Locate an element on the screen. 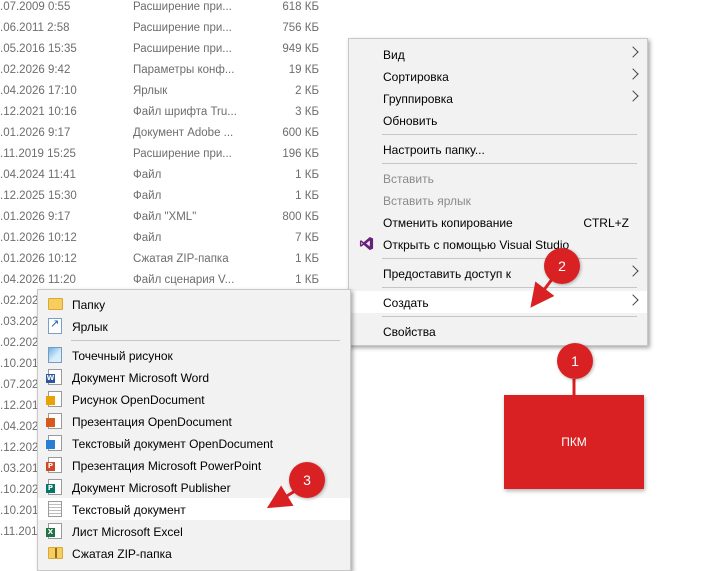 This screenshot has width=709, height=571. step-badge-3: 3 is located at coordinates (307, 480).